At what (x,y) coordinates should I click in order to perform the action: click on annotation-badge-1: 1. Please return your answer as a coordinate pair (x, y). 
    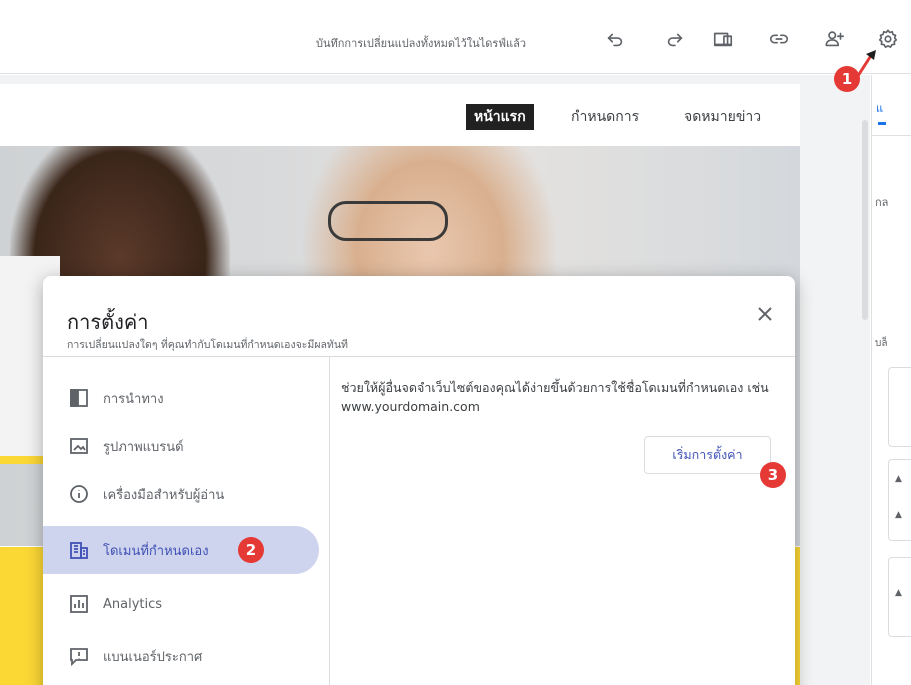
    Looking at the image, I should click on (847, 79).